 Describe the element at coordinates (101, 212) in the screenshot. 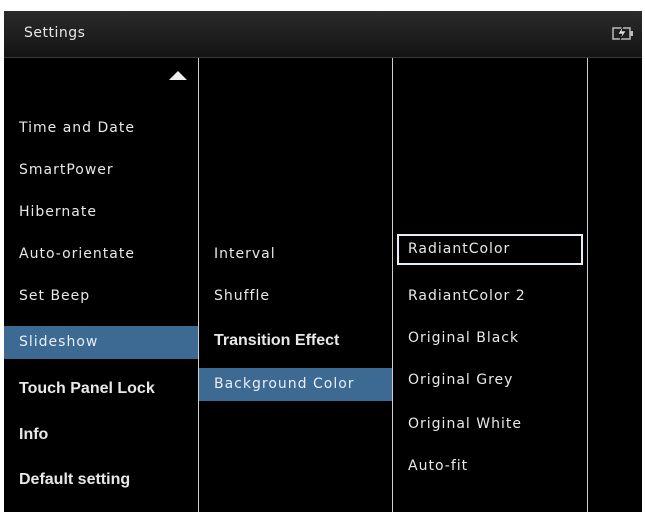

I see `menu-item-hibernate: Hibernate` at that location.